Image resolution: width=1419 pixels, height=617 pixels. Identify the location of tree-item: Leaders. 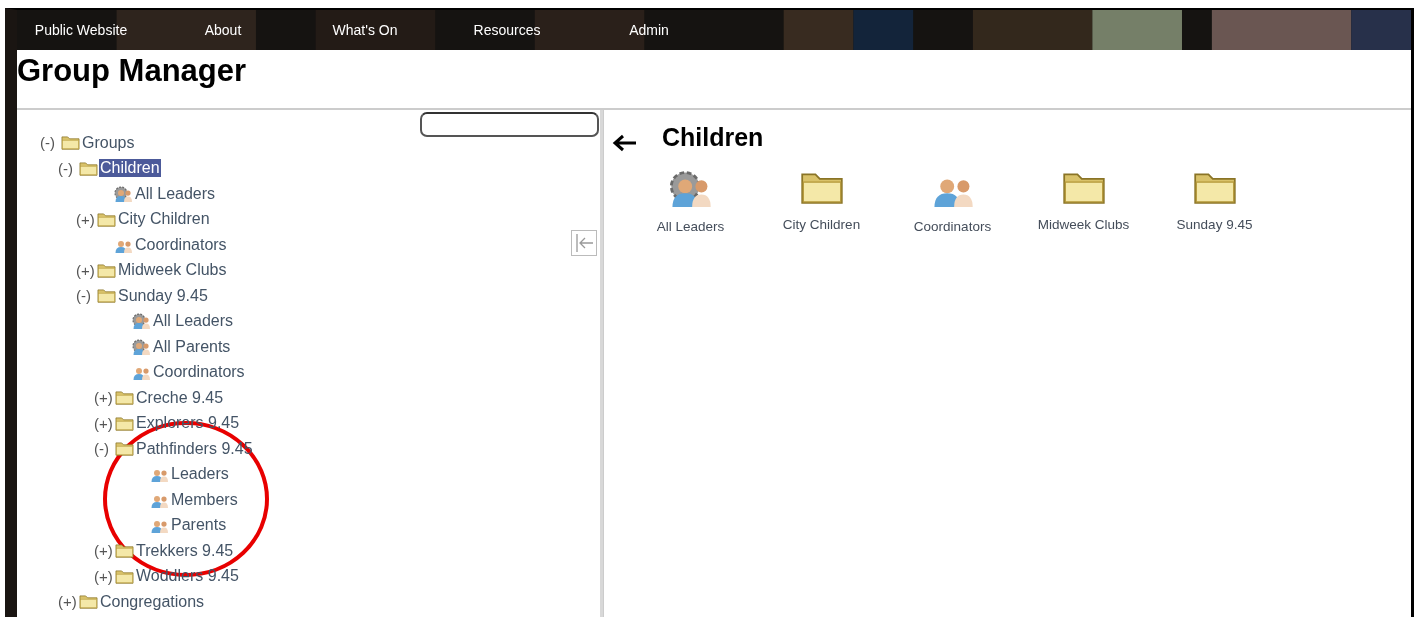
(200, 474).